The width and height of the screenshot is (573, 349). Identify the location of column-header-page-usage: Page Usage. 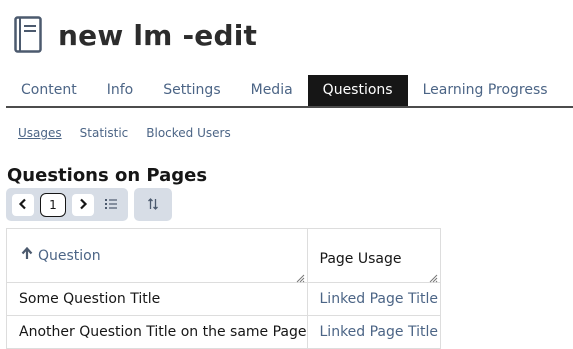
(373, 255).